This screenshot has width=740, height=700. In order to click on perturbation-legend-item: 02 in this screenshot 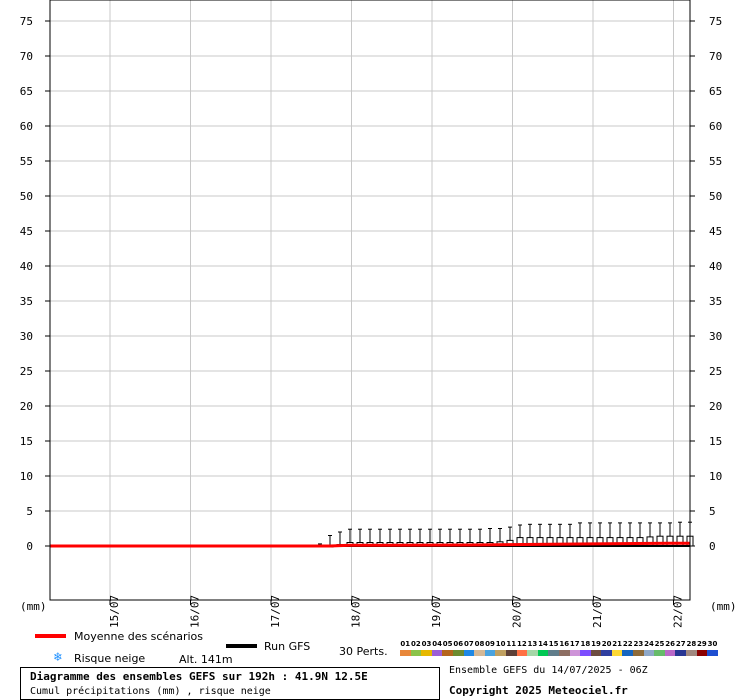, I will do `click(416, 648)`.